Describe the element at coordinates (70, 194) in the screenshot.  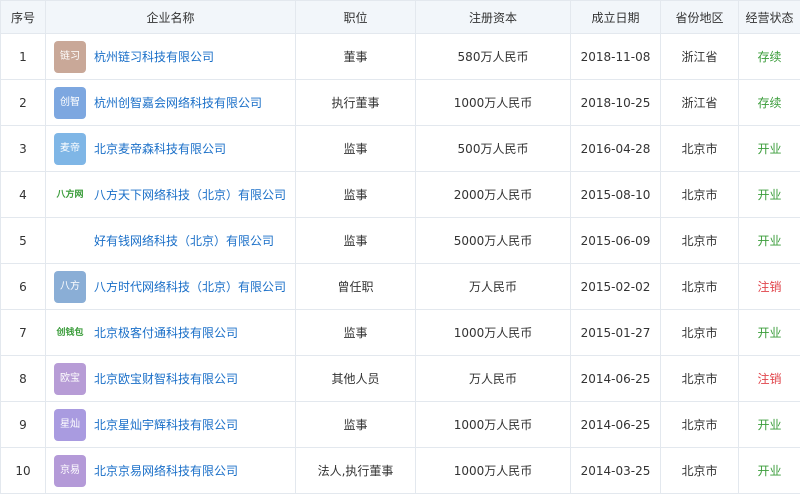
I see `company-logo: 八方网` at that location.